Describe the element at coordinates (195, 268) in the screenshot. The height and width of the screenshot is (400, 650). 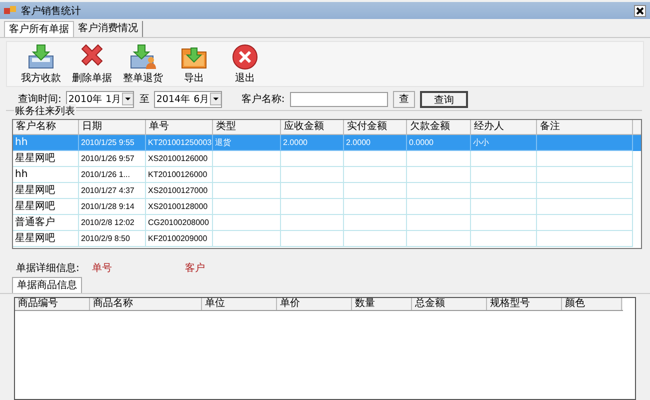
I see `customer-label: 客户` at that location.